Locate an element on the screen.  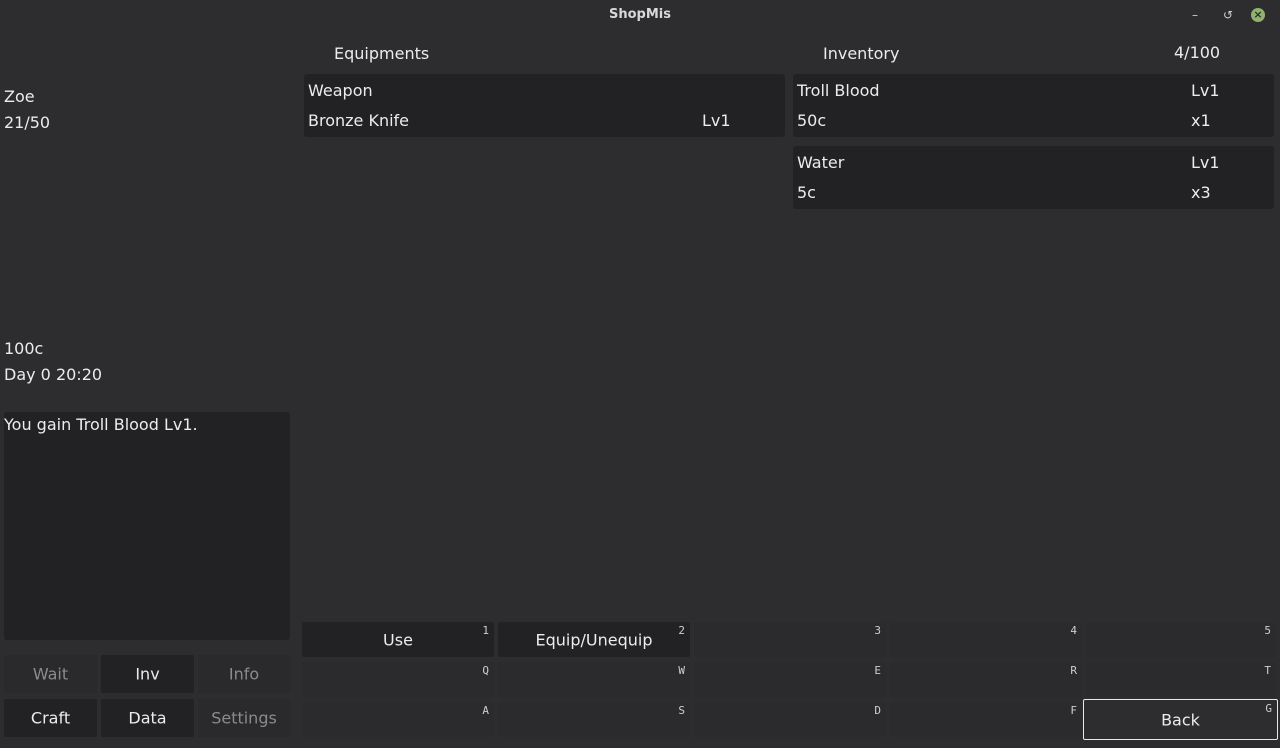
inv-button: Inv is located at coordinates (147, 674).